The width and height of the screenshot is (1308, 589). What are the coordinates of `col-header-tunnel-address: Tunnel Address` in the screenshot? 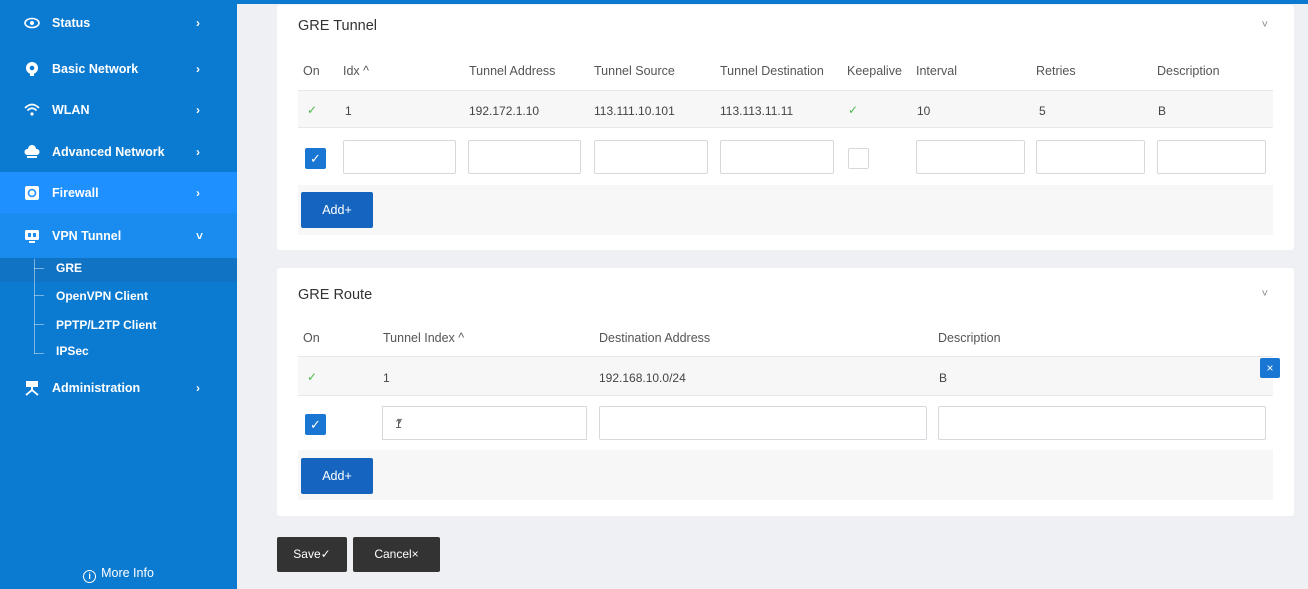 It's located at (512, 71).